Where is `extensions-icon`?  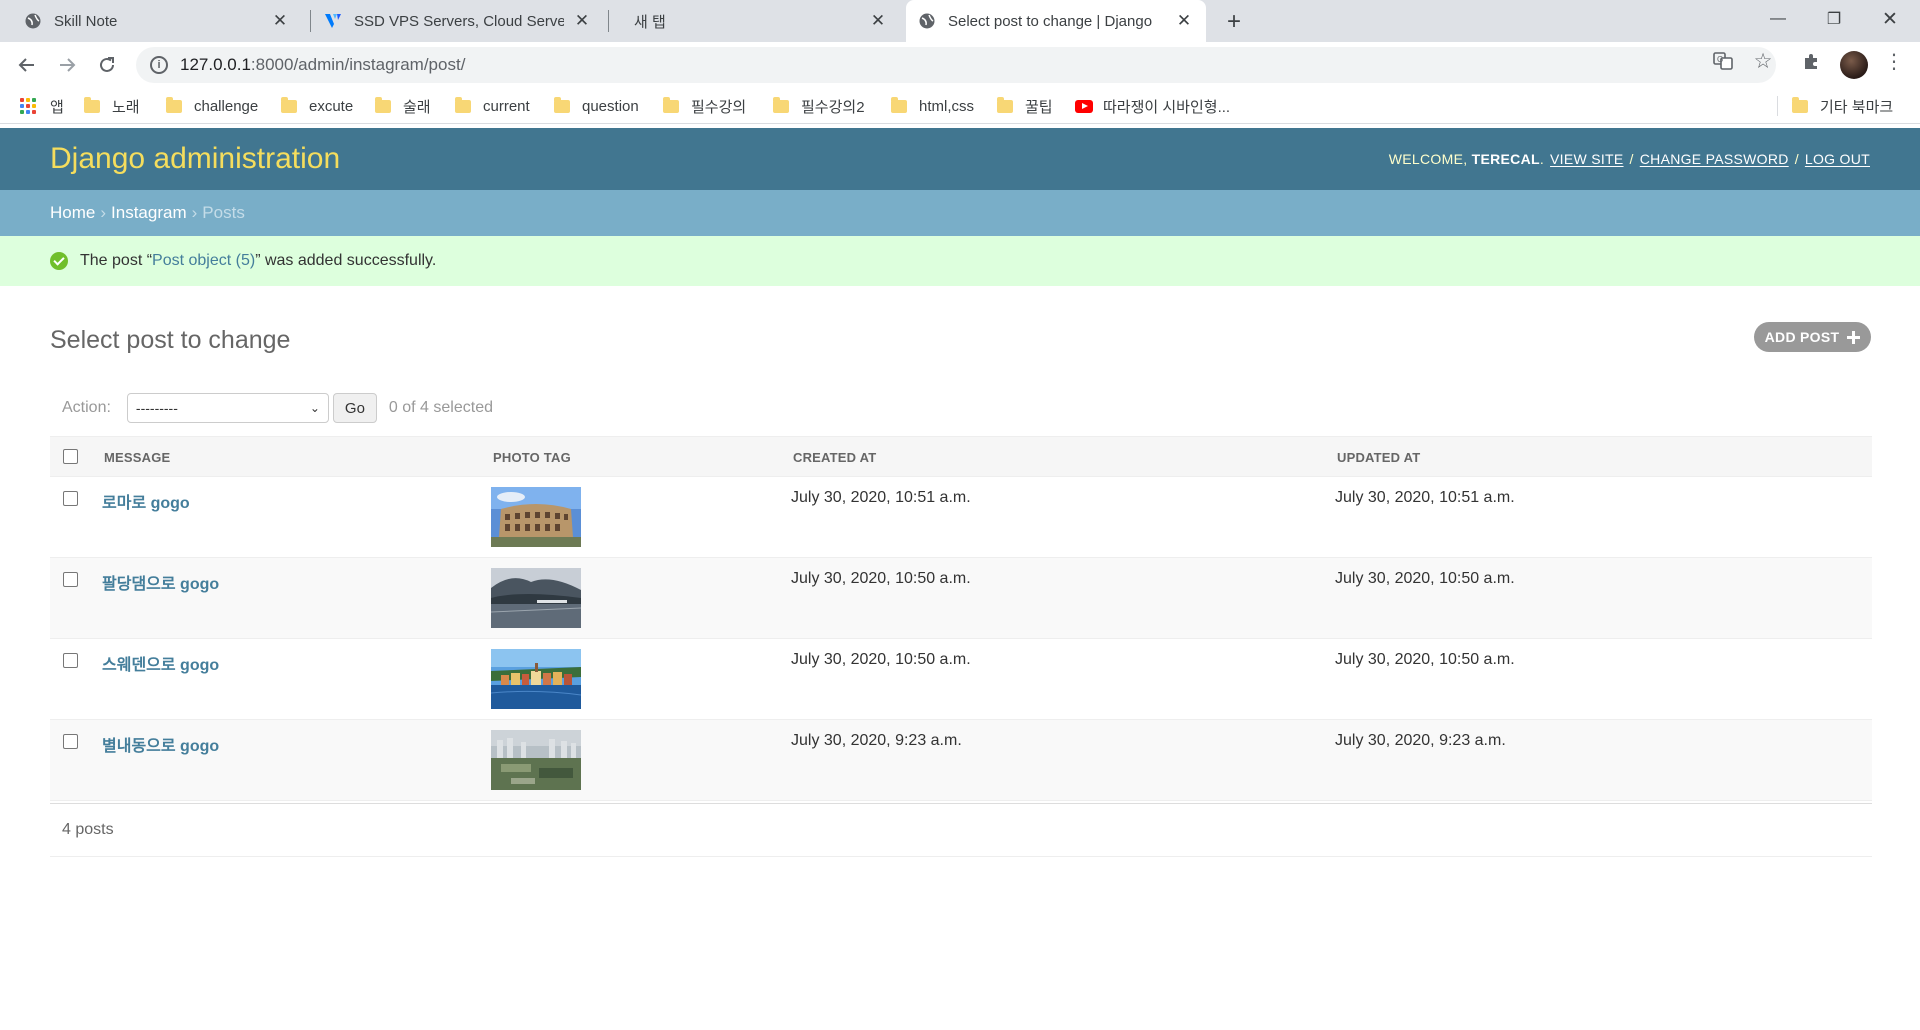 extensions-icon is located at coordinates (1812, 61).